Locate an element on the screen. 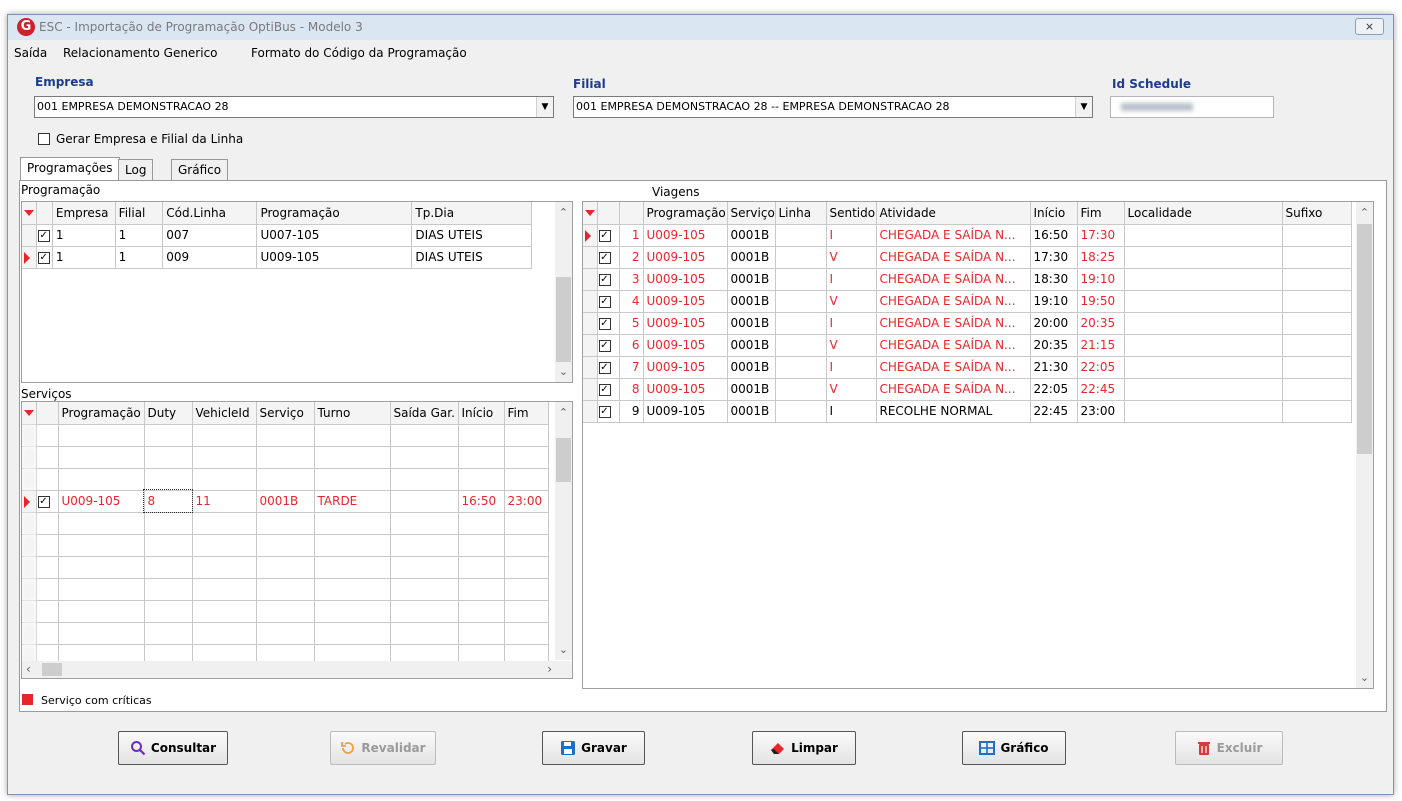 Image resolution: width=1402 pixels, height=801 pixels. programacao-vscroll: ⌃ ⌄ is located at coordinates (563, 292).